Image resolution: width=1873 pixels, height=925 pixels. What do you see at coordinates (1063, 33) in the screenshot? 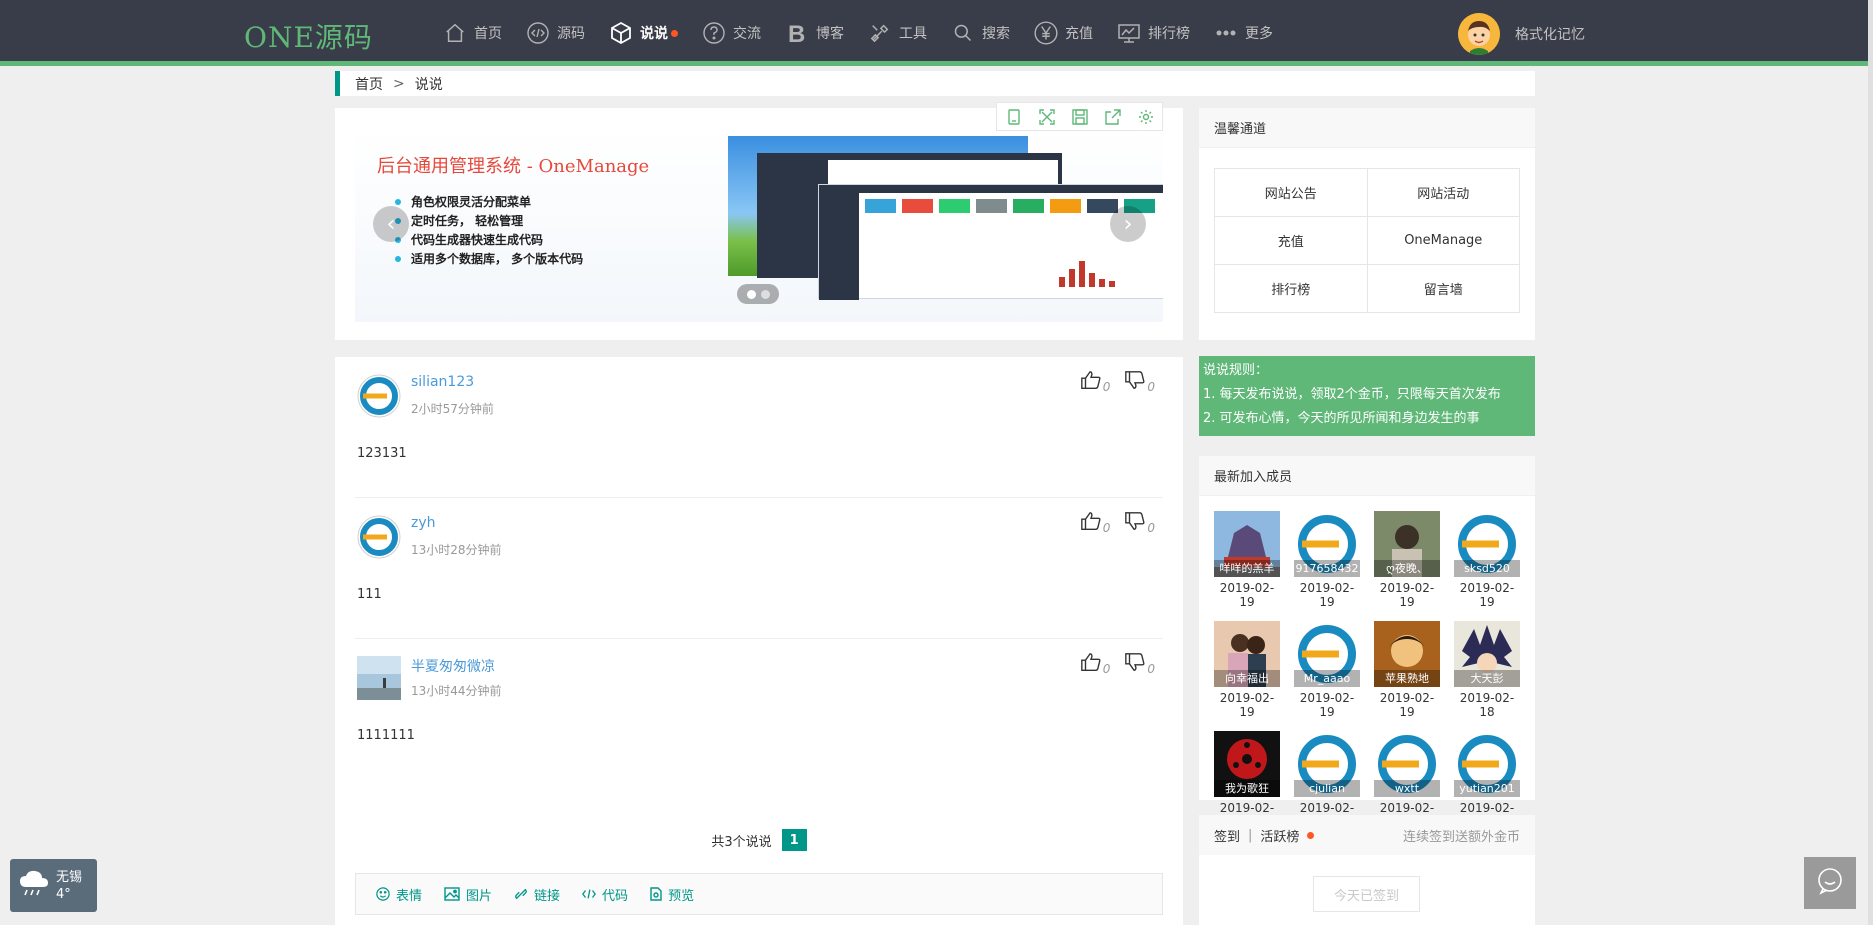
I see `nav-item-recharge: 充值` at bounding box center [1063, 33].